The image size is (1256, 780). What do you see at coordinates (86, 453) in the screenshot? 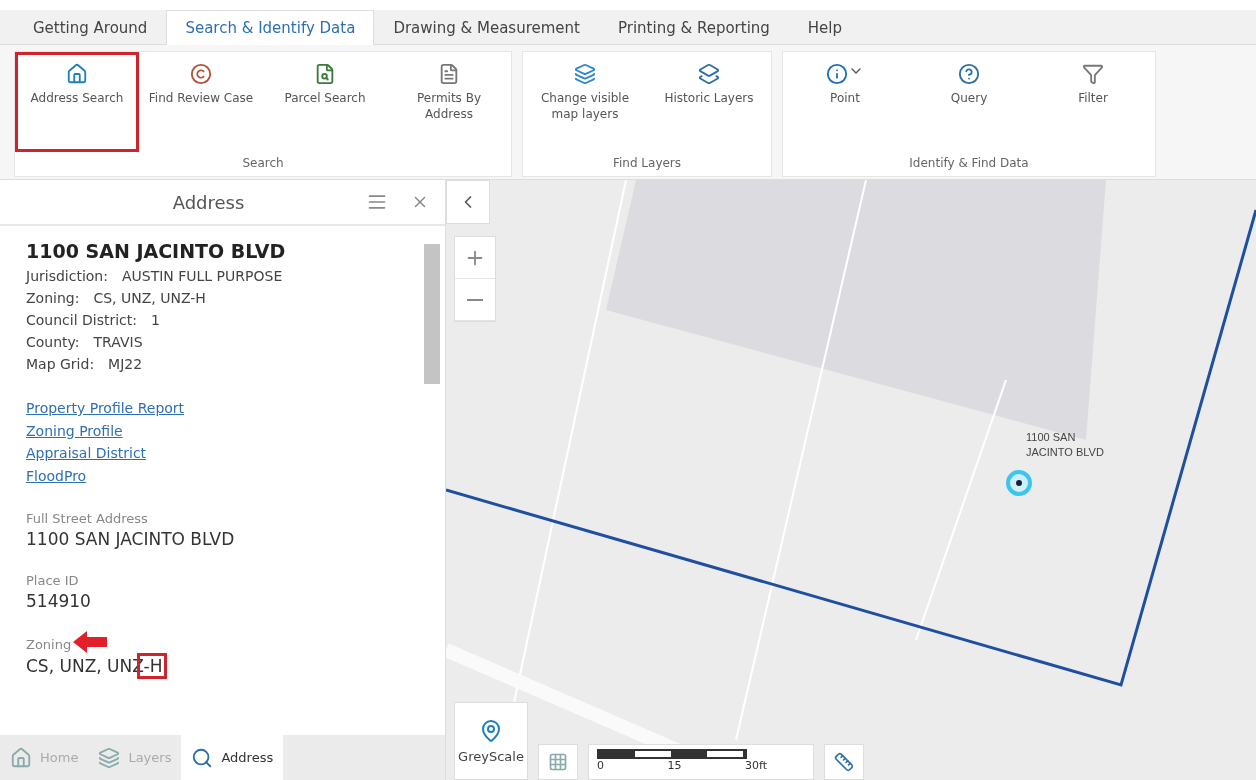
I see `report-link: Appraisal District` at bounding box center [86, 453].